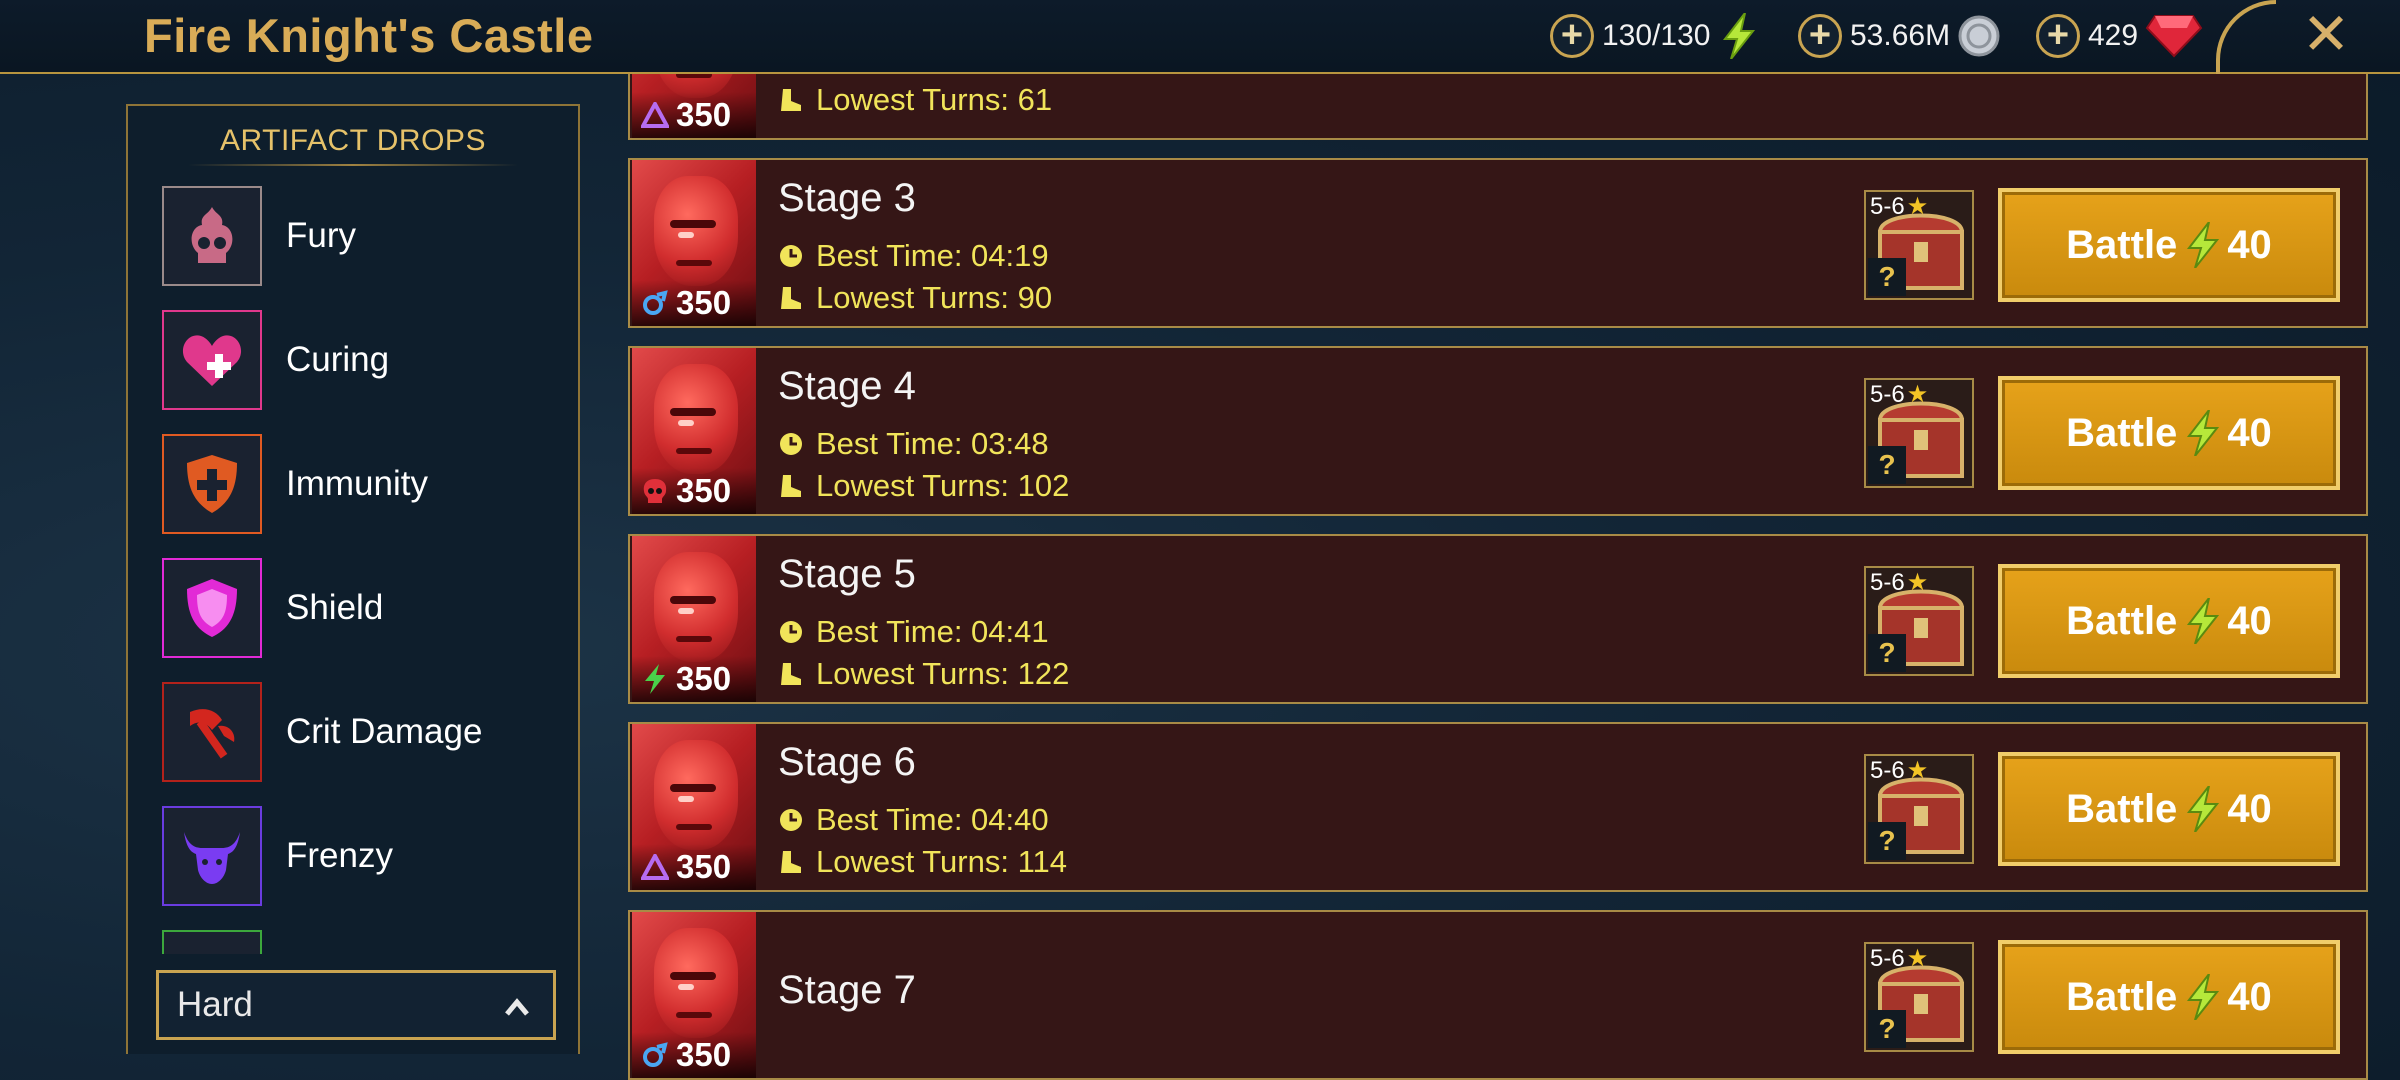  Describe the element at coordinates (517, 1011) in the screenshot. I see `chevron-up-icon` at that location.